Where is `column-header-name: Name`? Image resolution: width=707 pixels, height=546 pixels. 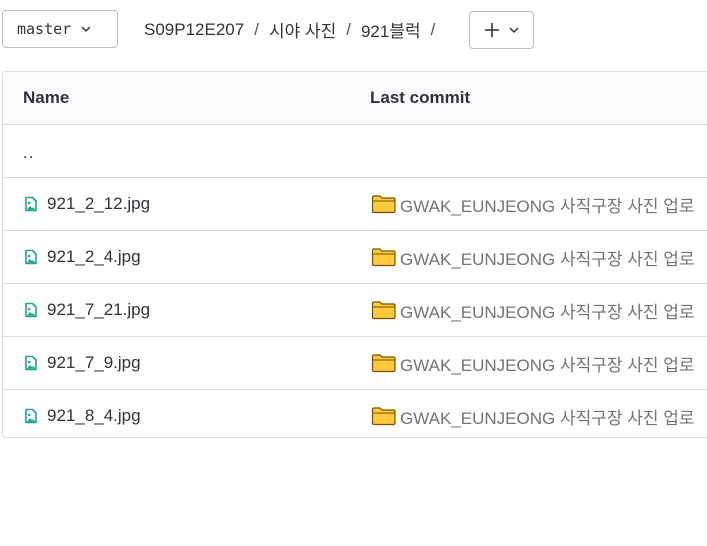 column-header-name: Name is located at coordinates (46, 97).